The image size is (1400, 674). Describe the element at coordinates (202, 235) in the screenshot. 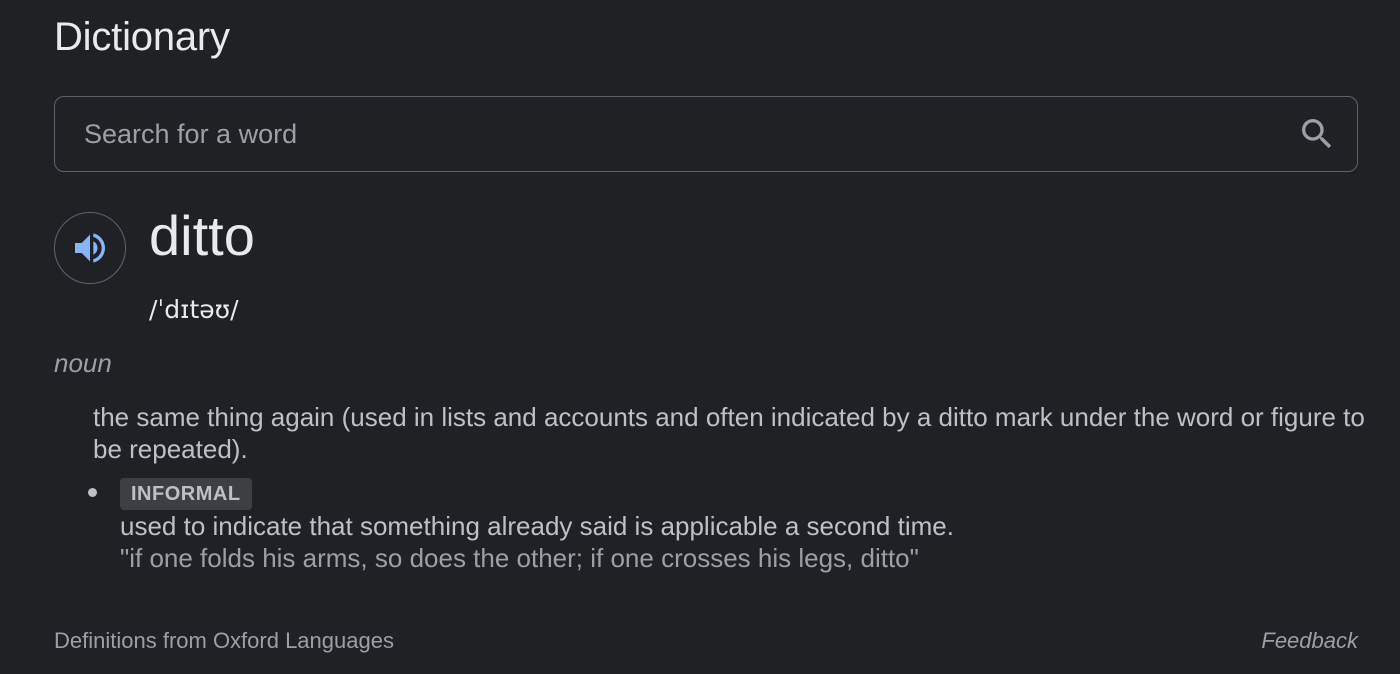

I see `headword: ditto` at that location.